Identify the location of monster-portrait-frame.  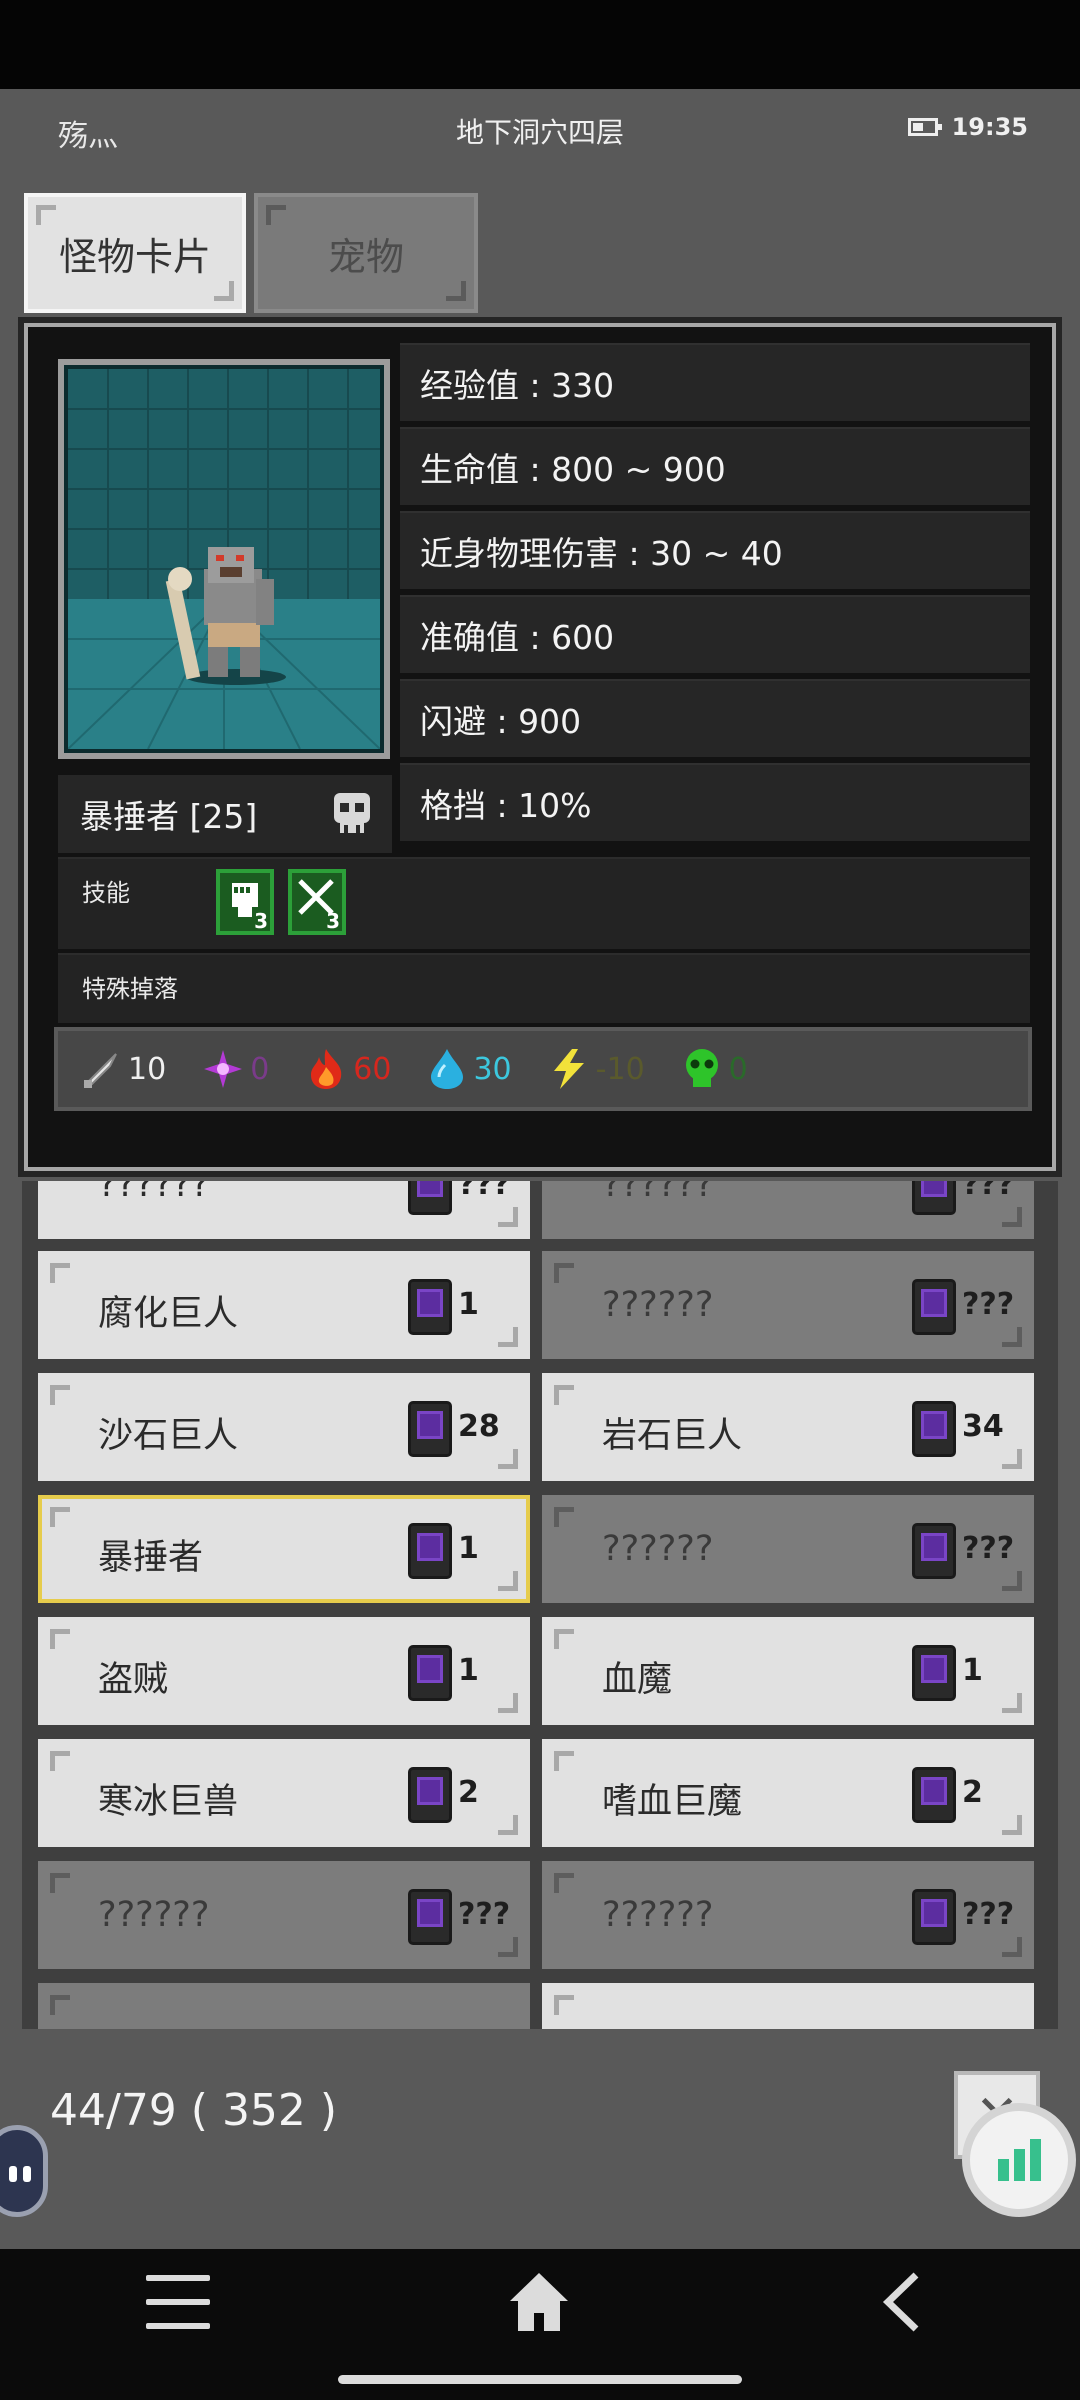
(224, 559).